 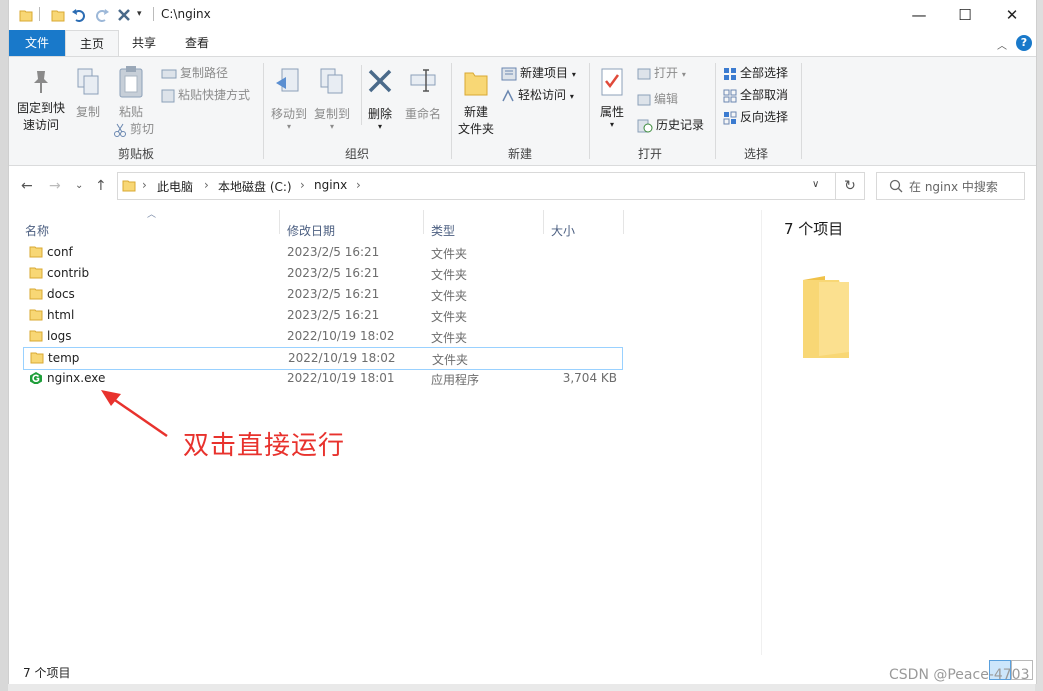 I want to click on invert-selection-icon, so click(x=730, y=117).